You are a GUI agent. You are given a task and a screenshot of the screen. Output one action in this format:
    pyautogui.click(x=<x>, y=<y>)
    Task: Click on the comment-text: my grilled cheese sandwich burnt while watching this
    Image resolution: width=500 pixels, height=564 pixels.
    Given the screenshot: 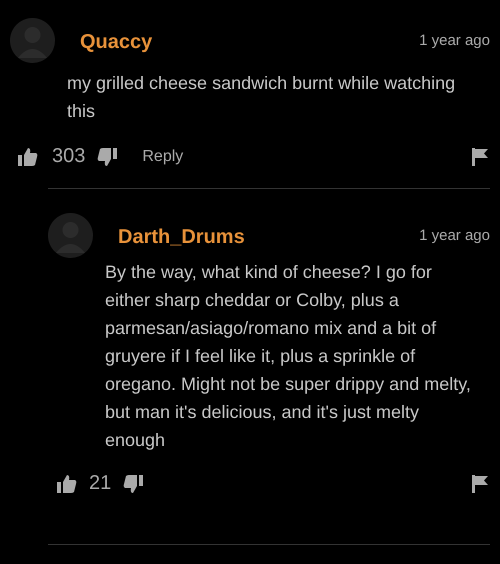 What is the action you would take?
    pyautogui.click(x=261, y=97)
    